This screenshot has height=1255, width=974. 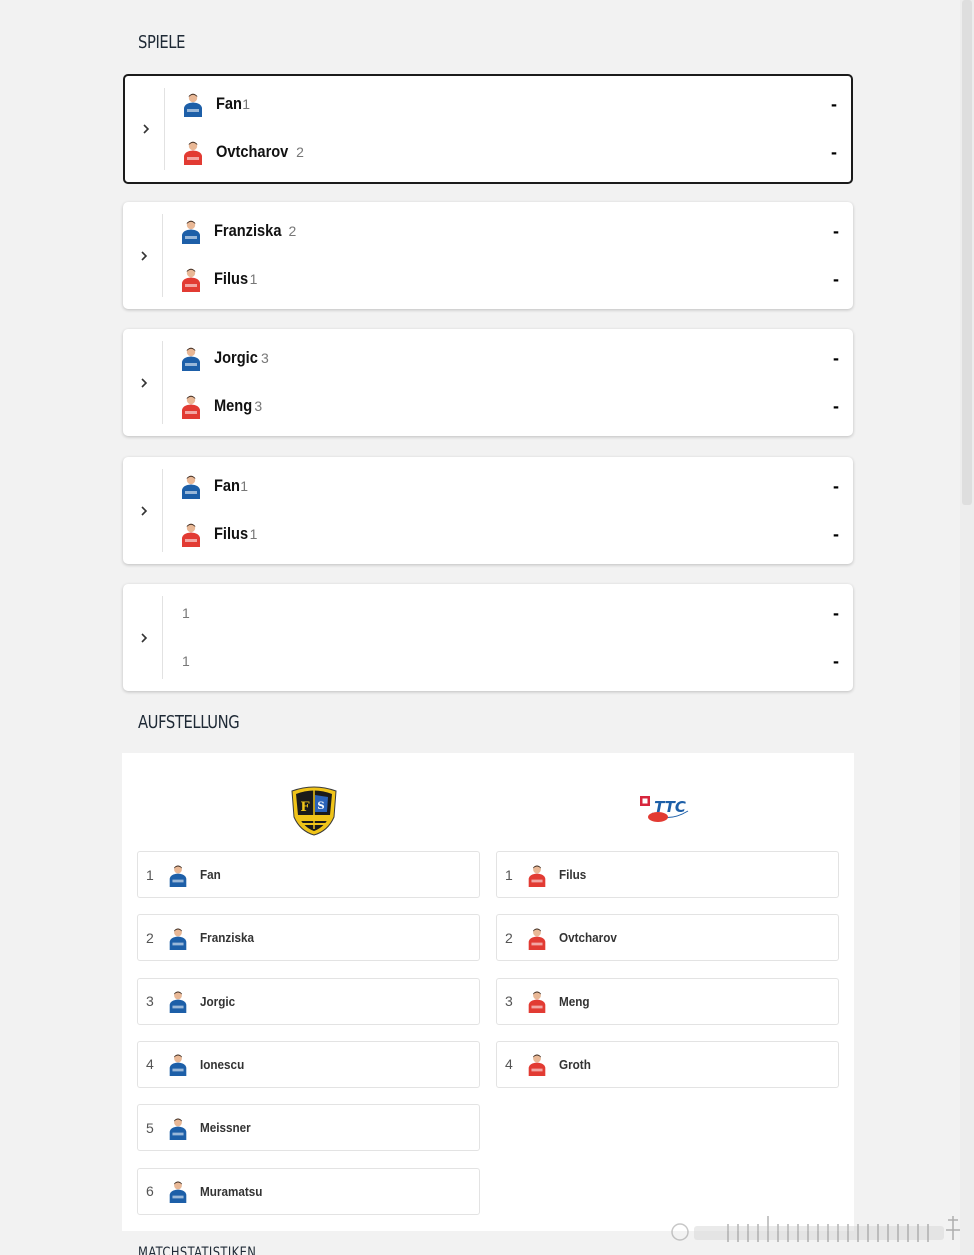 What do you see at coordinates (488, 255) in the screenshot?
I see `match-card: Franziska 2 - Filus 1 -` at bounding box center [488, 255].